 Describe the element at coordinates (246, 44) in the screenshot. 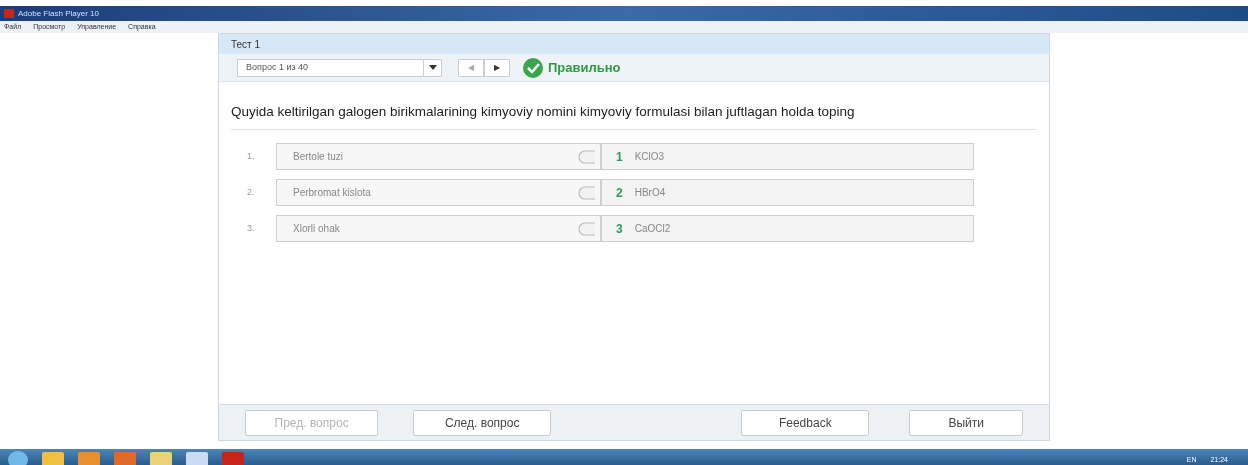

I see `test-title: Тест 1` at that location.